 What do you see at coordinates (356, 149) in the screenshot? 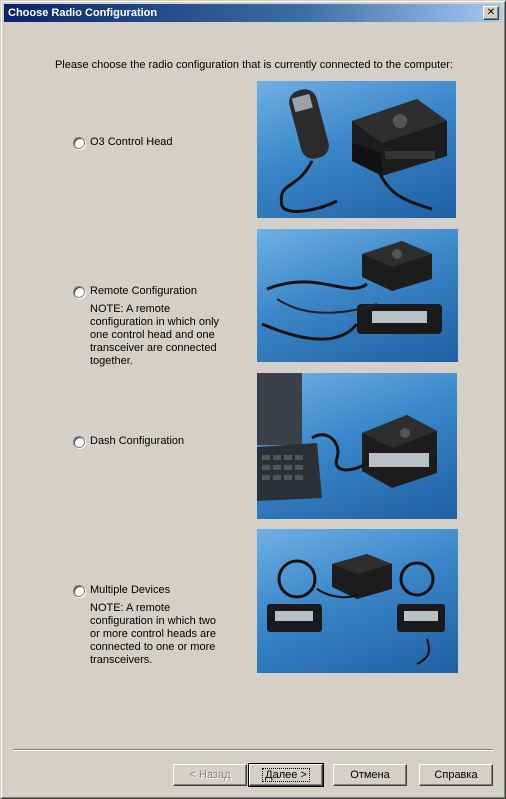
I see `o3-control-head-image` at bounding box center [356, 149].